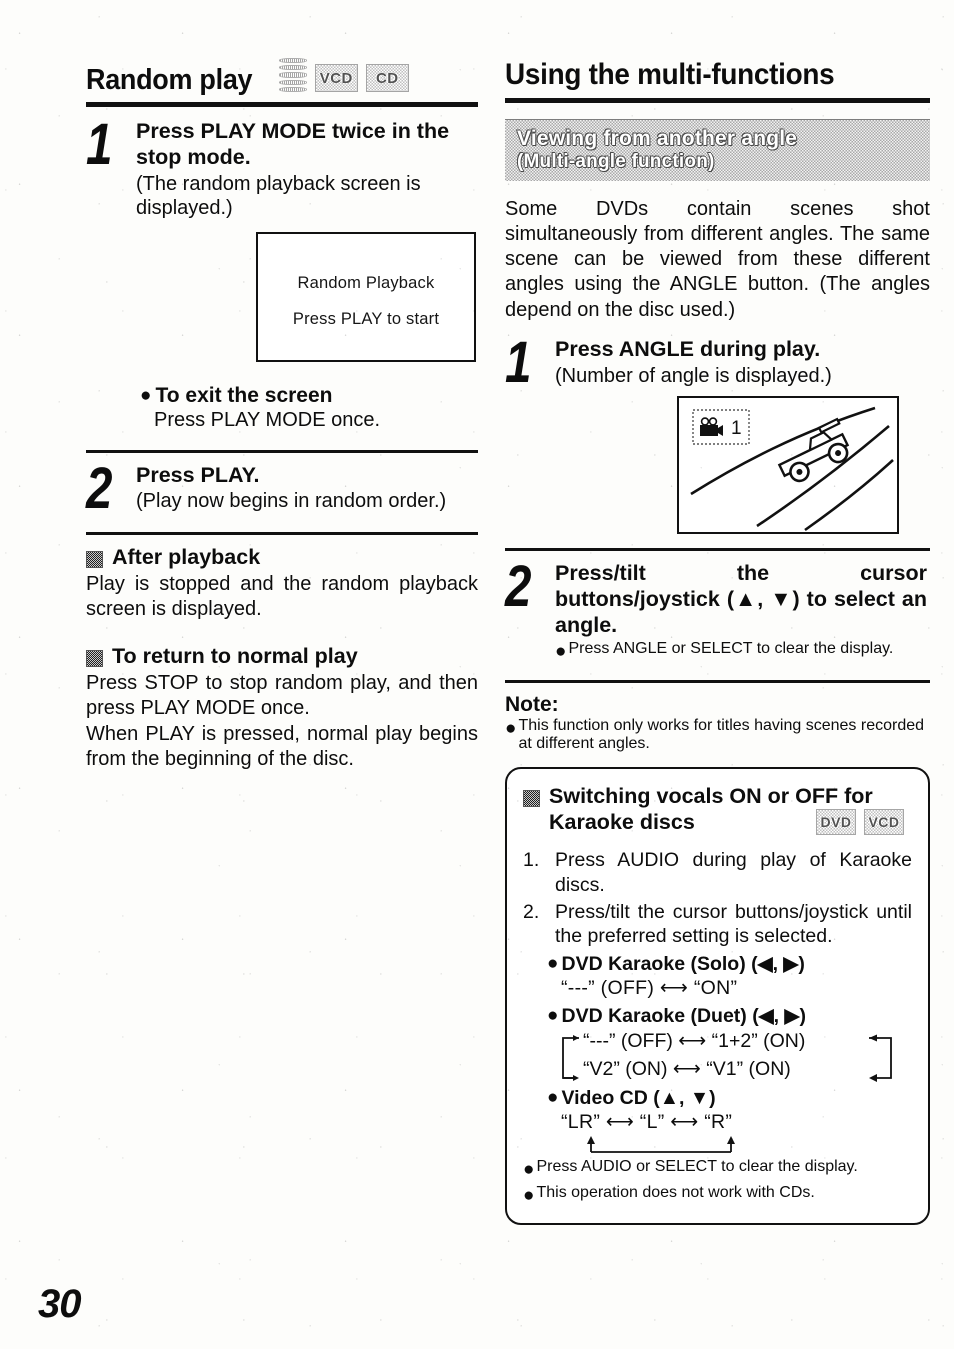 This screenshot has width=954, height=1349. Describe the element at coordinates (292, 74) in the screenshot. I see `disc-stack-icon` at that location.